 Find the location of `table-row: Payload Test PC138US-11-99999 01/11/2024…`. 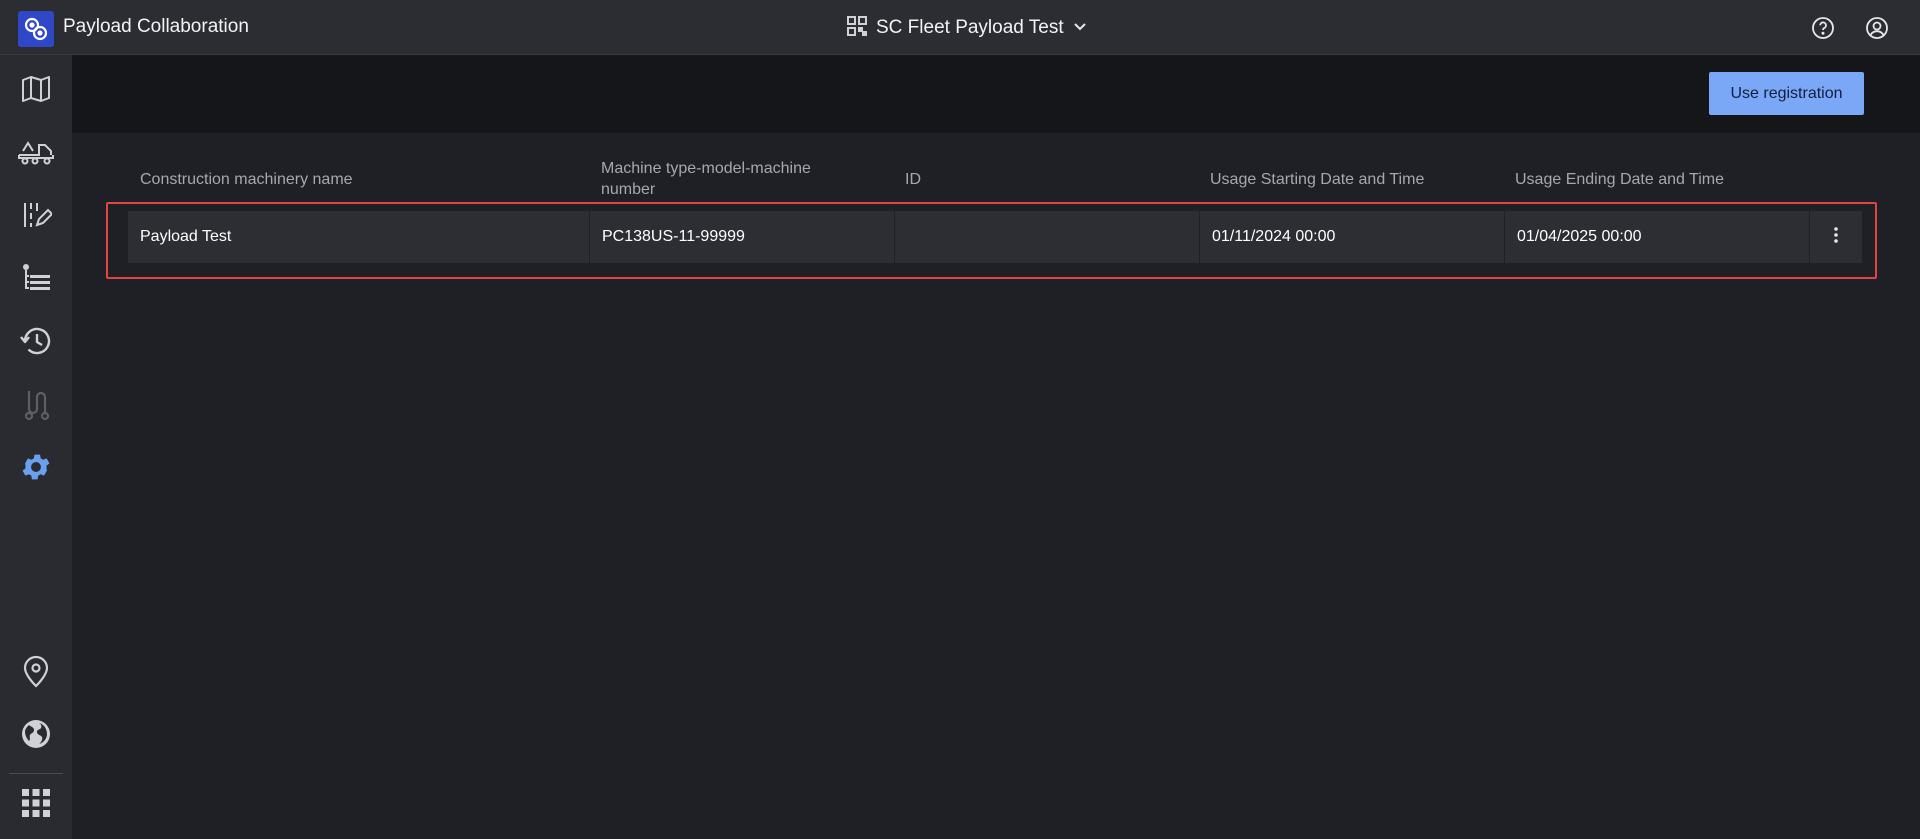

table-row: Payload Test PC138US-11-99999 01/11/2024… is located at coordinates (995, 237).